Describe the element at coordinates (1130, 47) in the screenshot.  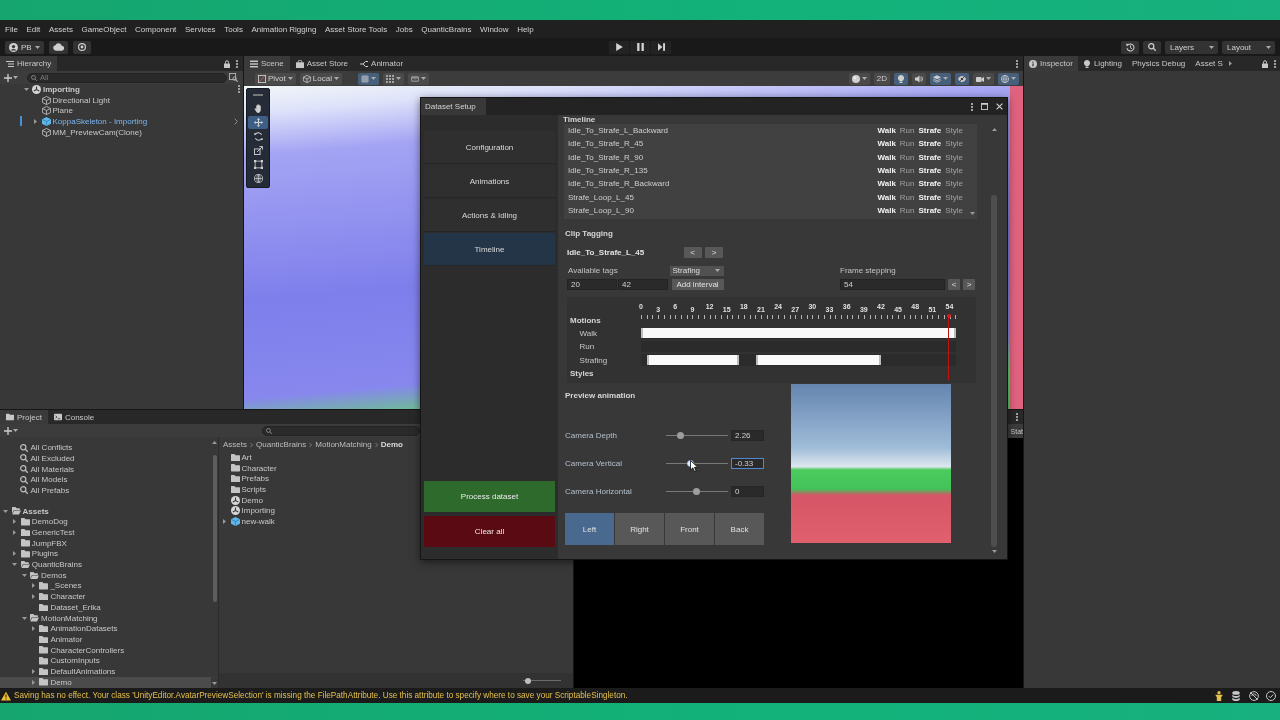
I see `history-button` at that location.